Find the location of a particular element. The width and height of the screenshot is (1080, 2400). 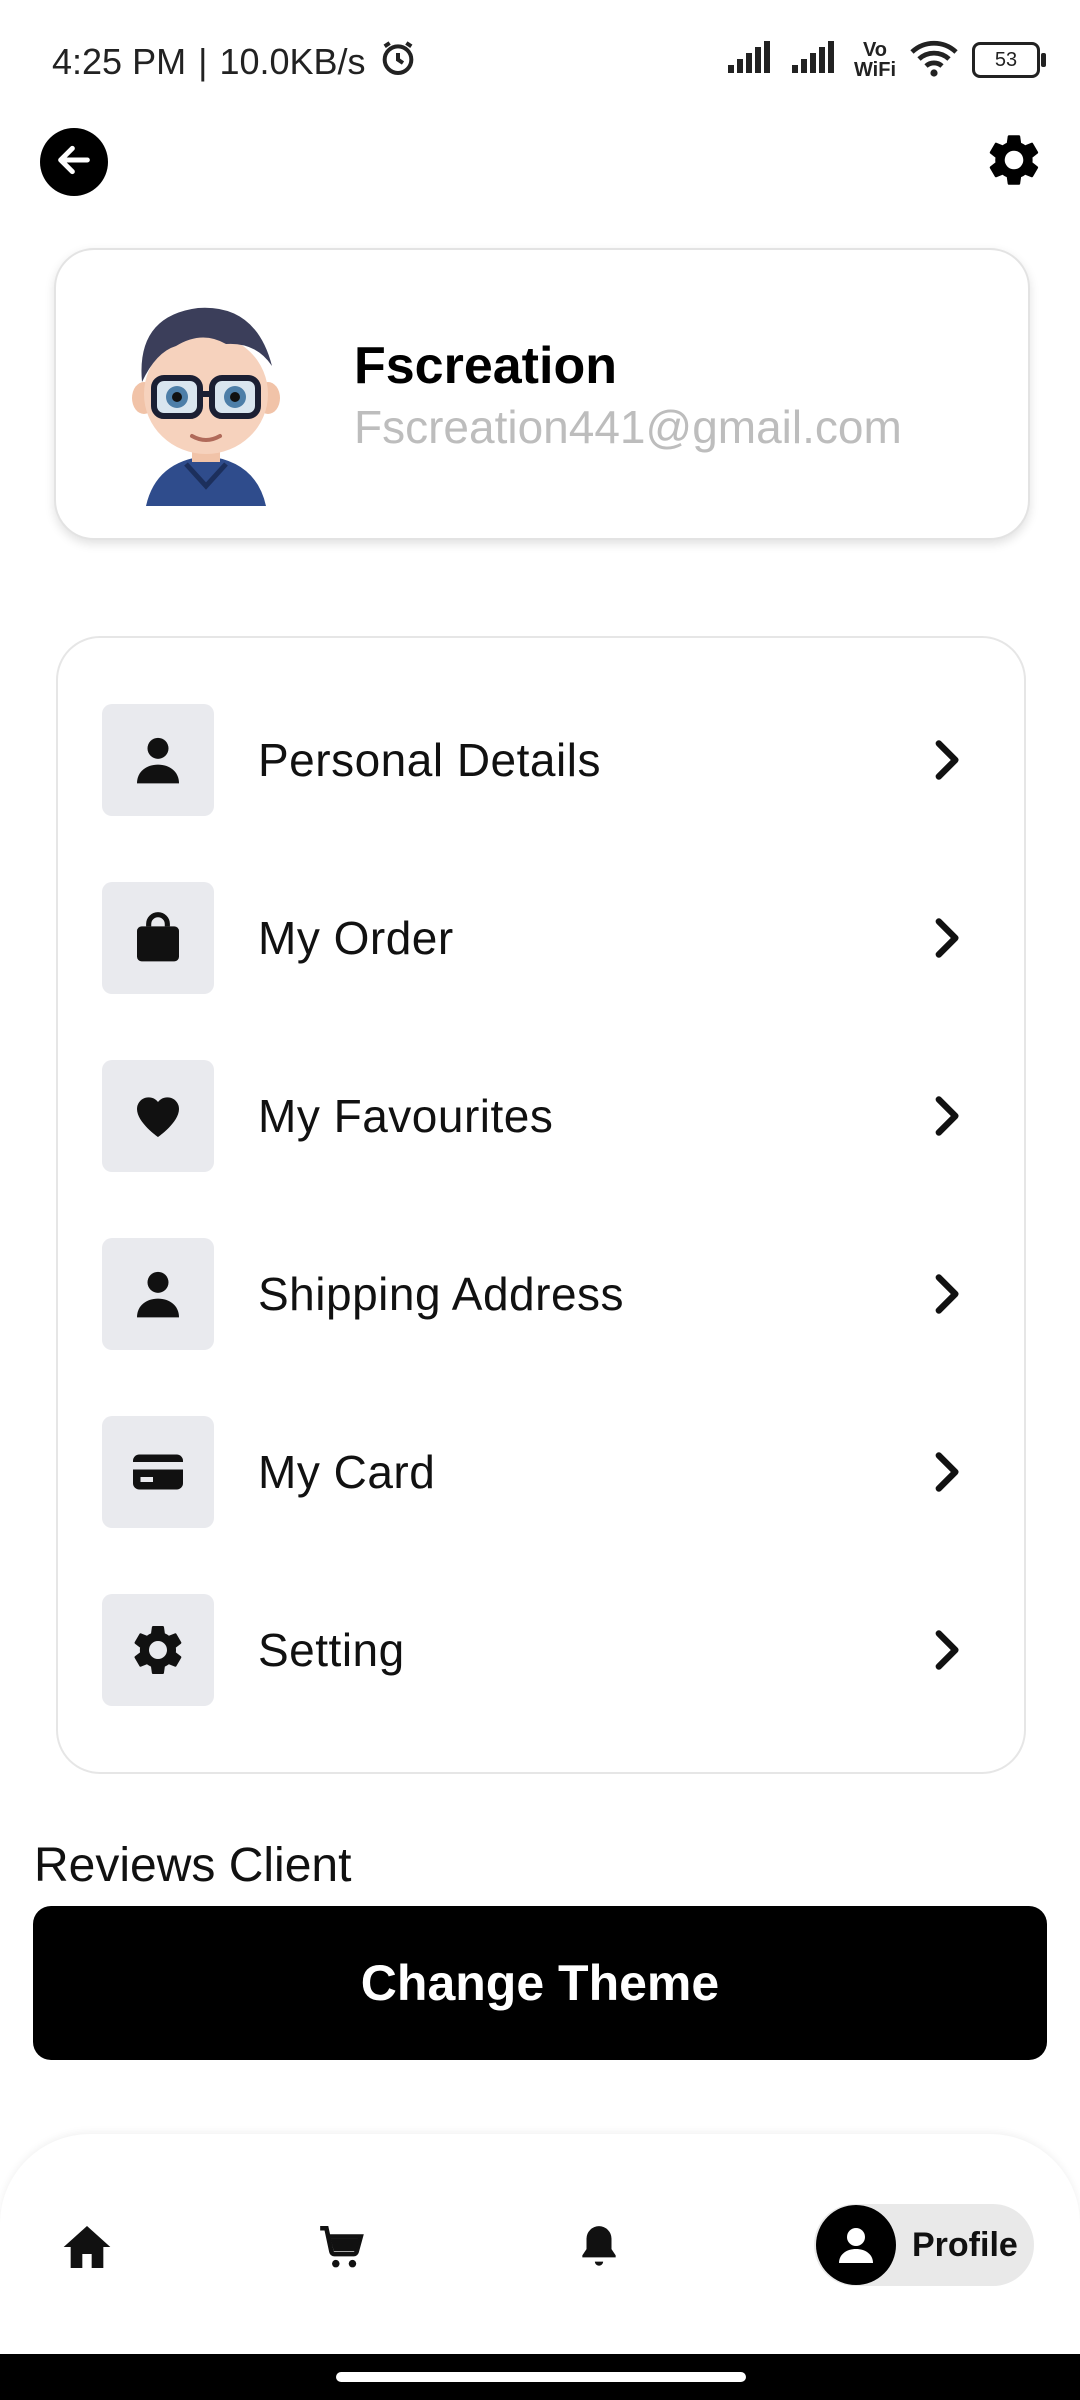

status-left: 4:25 PM | 10.0KB/s is located at coordinates (235, 62).